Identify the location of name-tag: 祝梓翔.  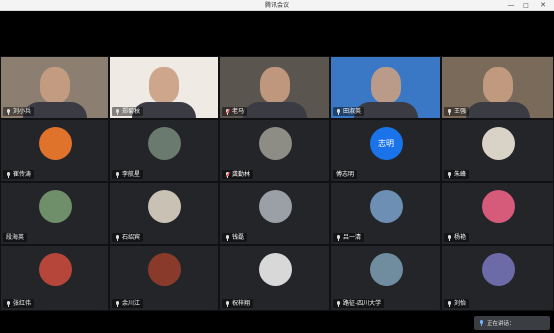
(238, 303).